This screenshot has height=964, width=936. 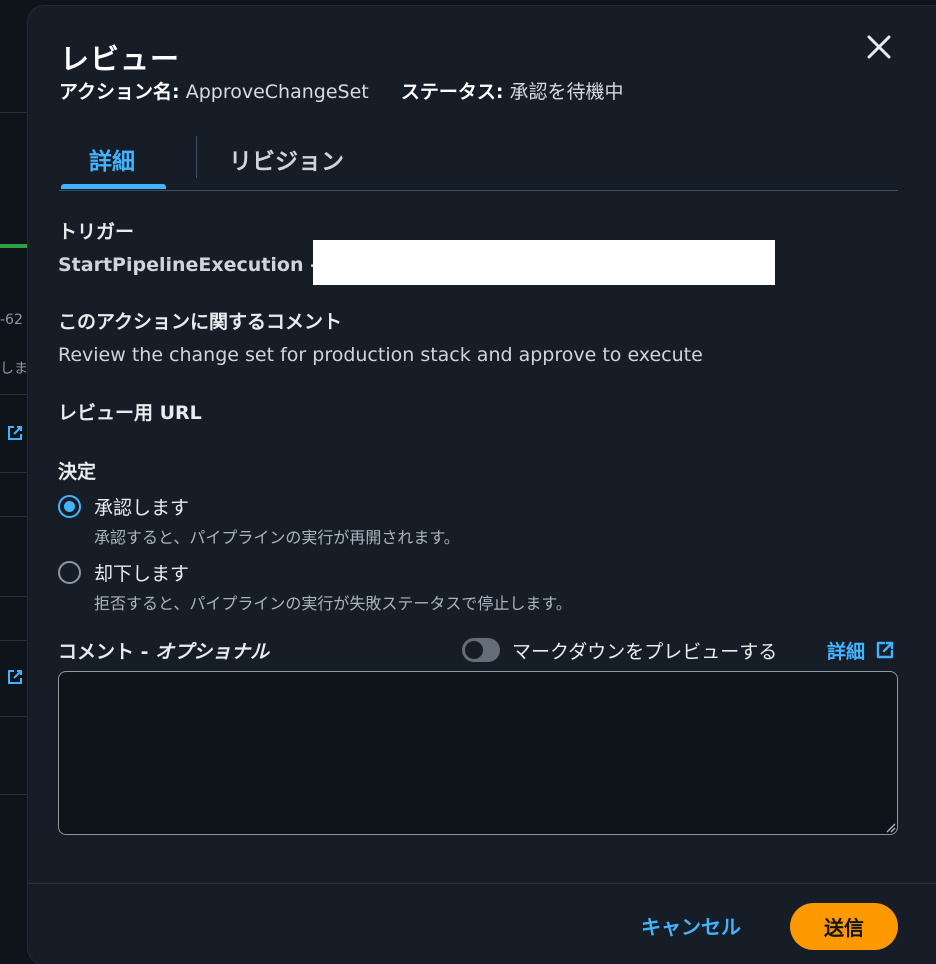 What do you see at coordinates (482, 883) in the screenshot?
I see `footer-divider` at bounding box center [482, 883].